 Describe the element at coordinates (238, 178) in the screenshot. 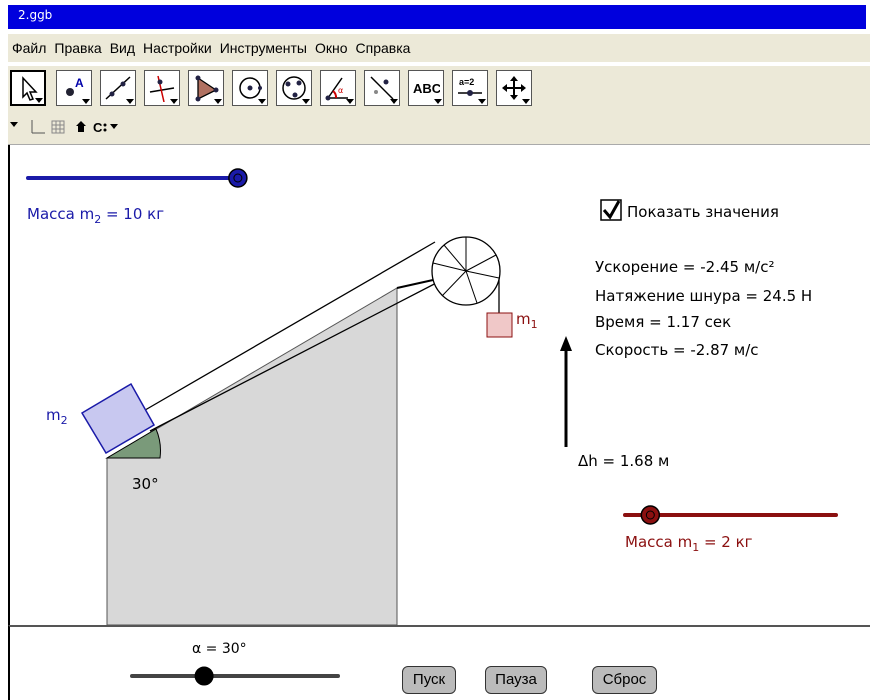

I see `mass2-slider-knob-center` at that location.